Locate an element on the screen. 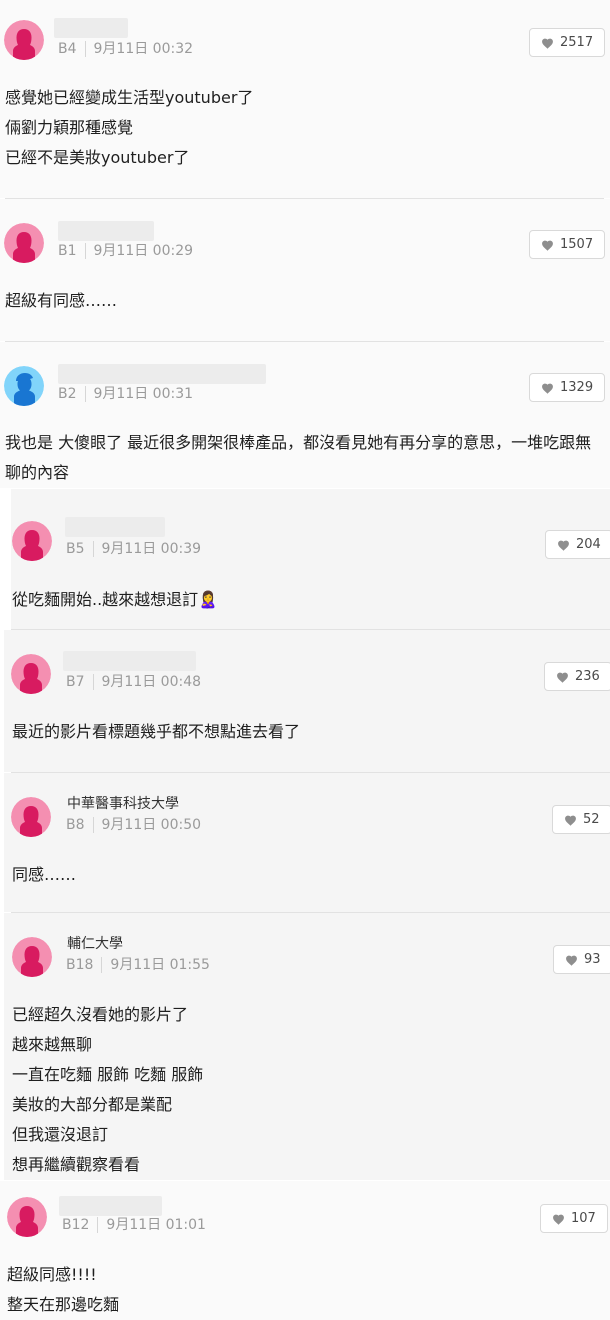  comment-meta: B12 9月11日 01:01 is located at coordinates (134, 1225).